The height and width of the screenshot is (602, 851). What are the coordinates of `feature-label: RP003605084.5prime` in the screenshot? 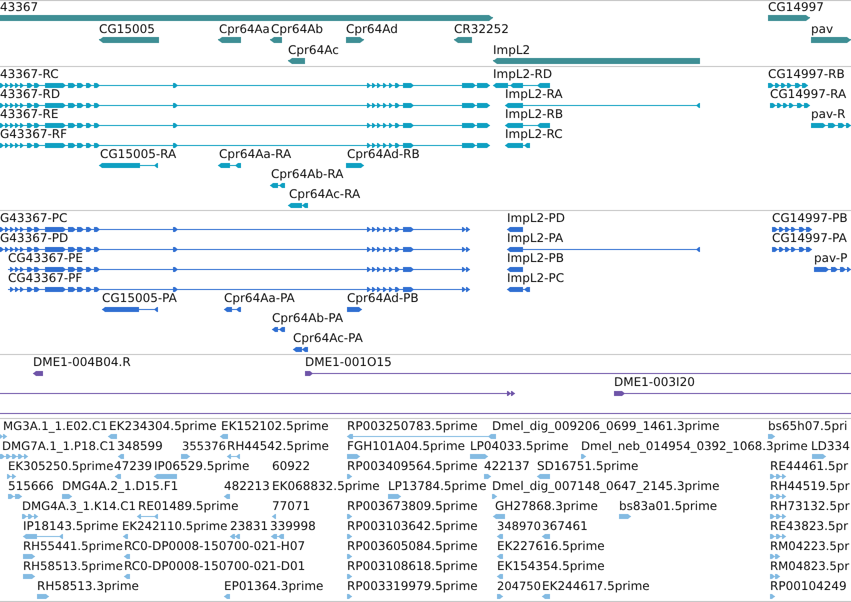 It's located at (412, 546).